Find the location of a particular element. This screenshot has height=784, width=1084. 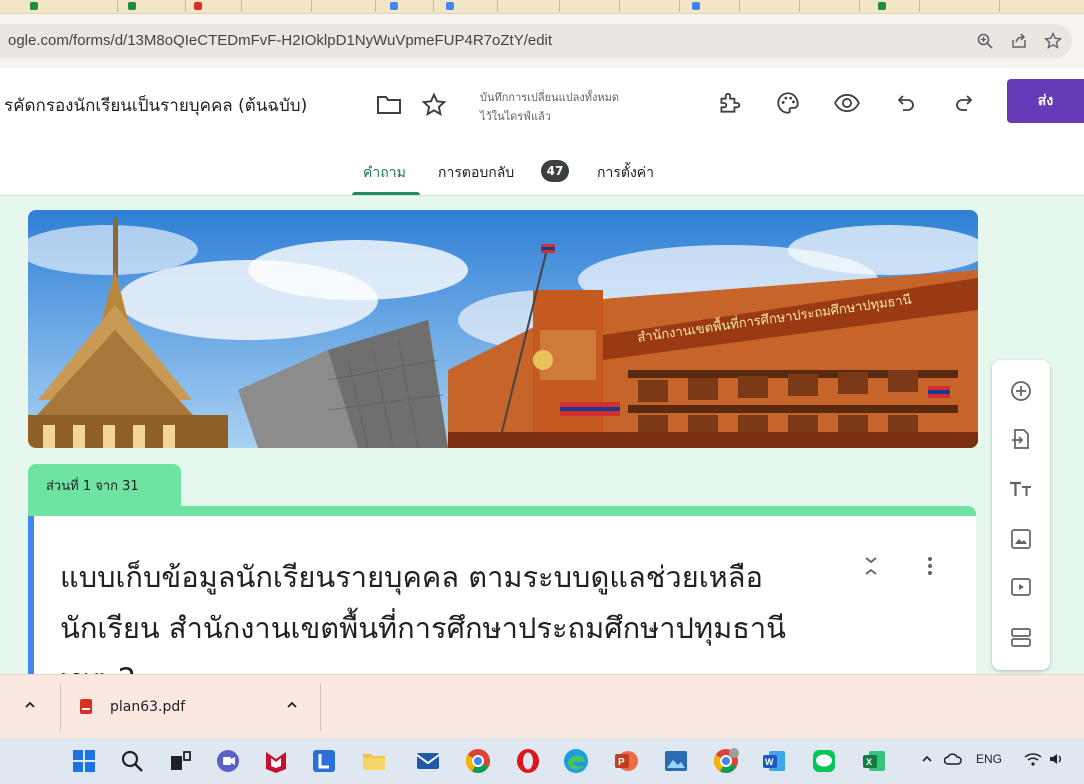

import-questions-icon is located at coordinates (1021, 439).